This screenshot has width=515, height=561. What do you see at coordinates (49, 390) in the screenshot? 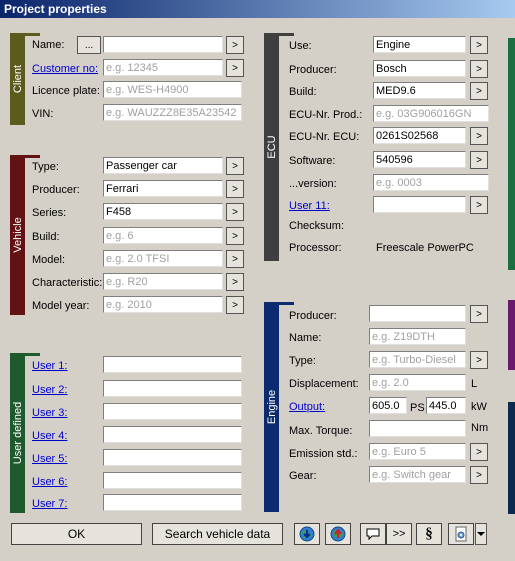
I see `user-2-link: User 2:` at bounding box center [49, 390].